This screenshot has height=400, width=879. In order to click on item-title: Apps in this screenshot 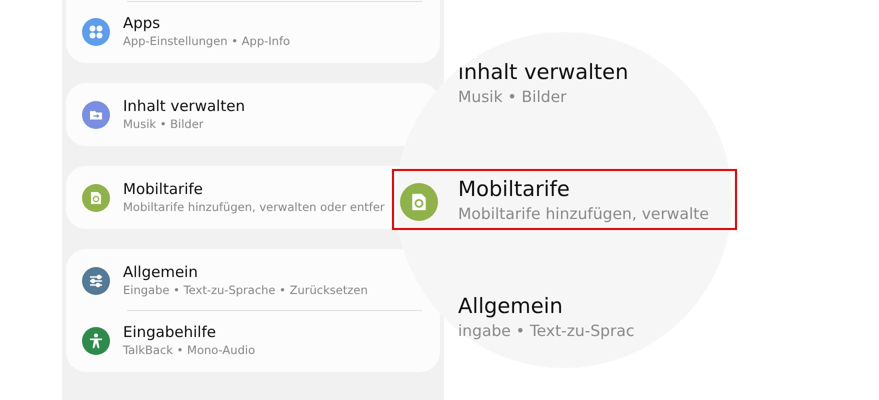, I will do `click(142, 23)`.